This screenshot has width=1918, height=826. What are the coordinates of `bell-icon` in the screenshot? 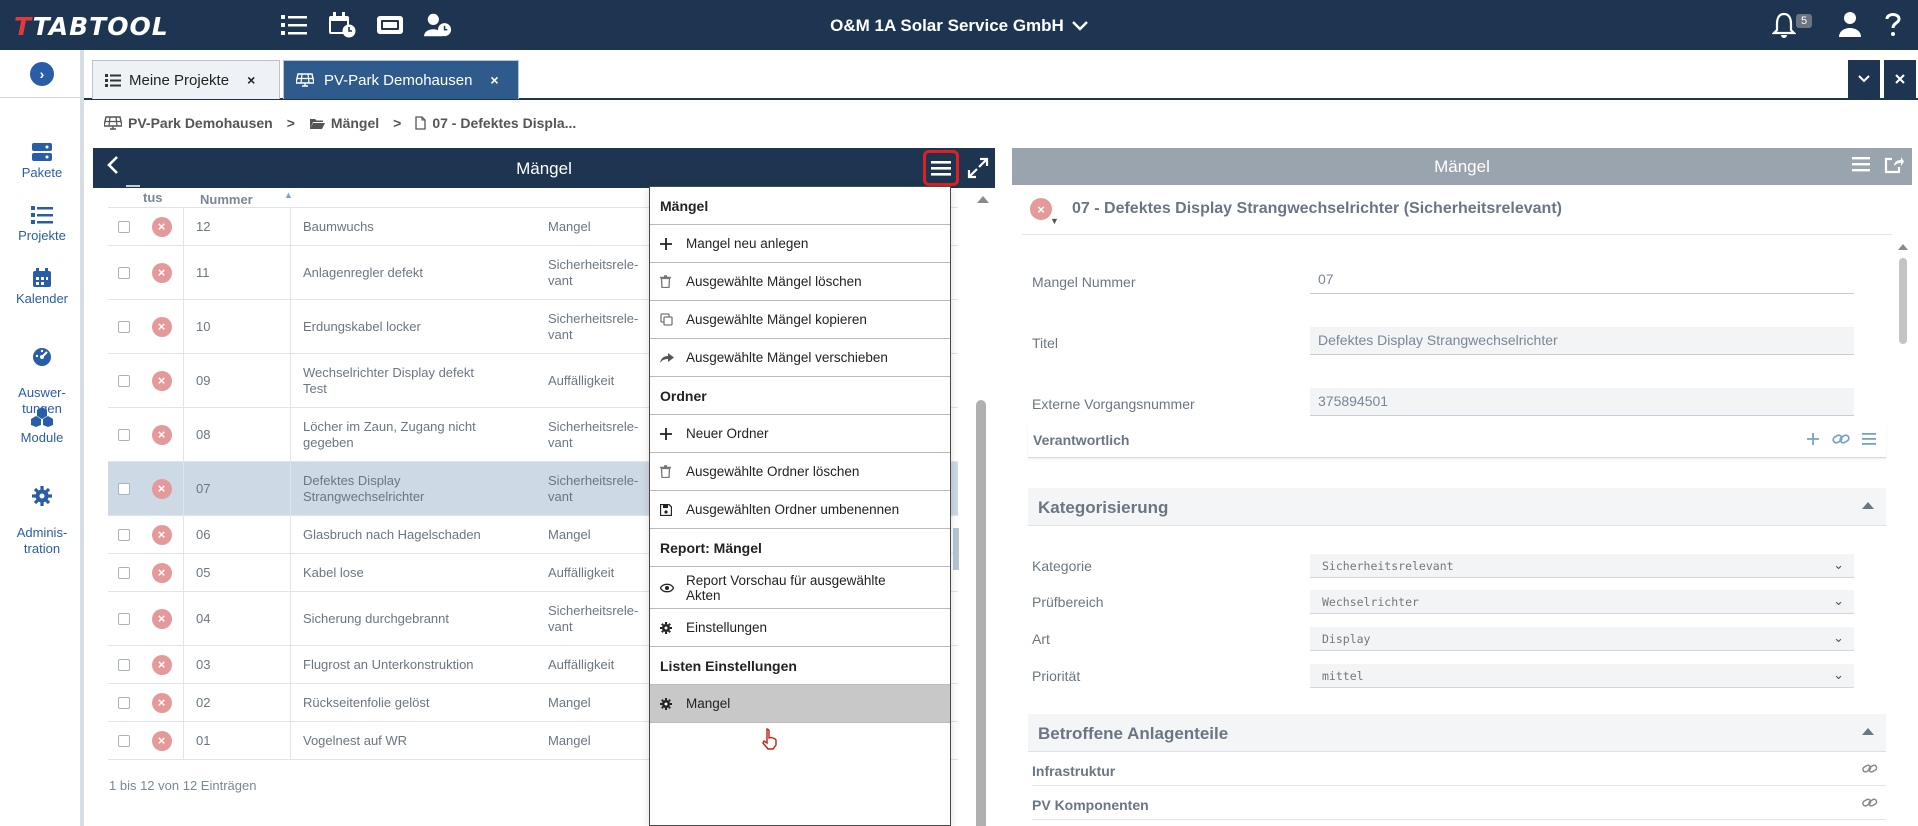 It's located at (1784, 25).